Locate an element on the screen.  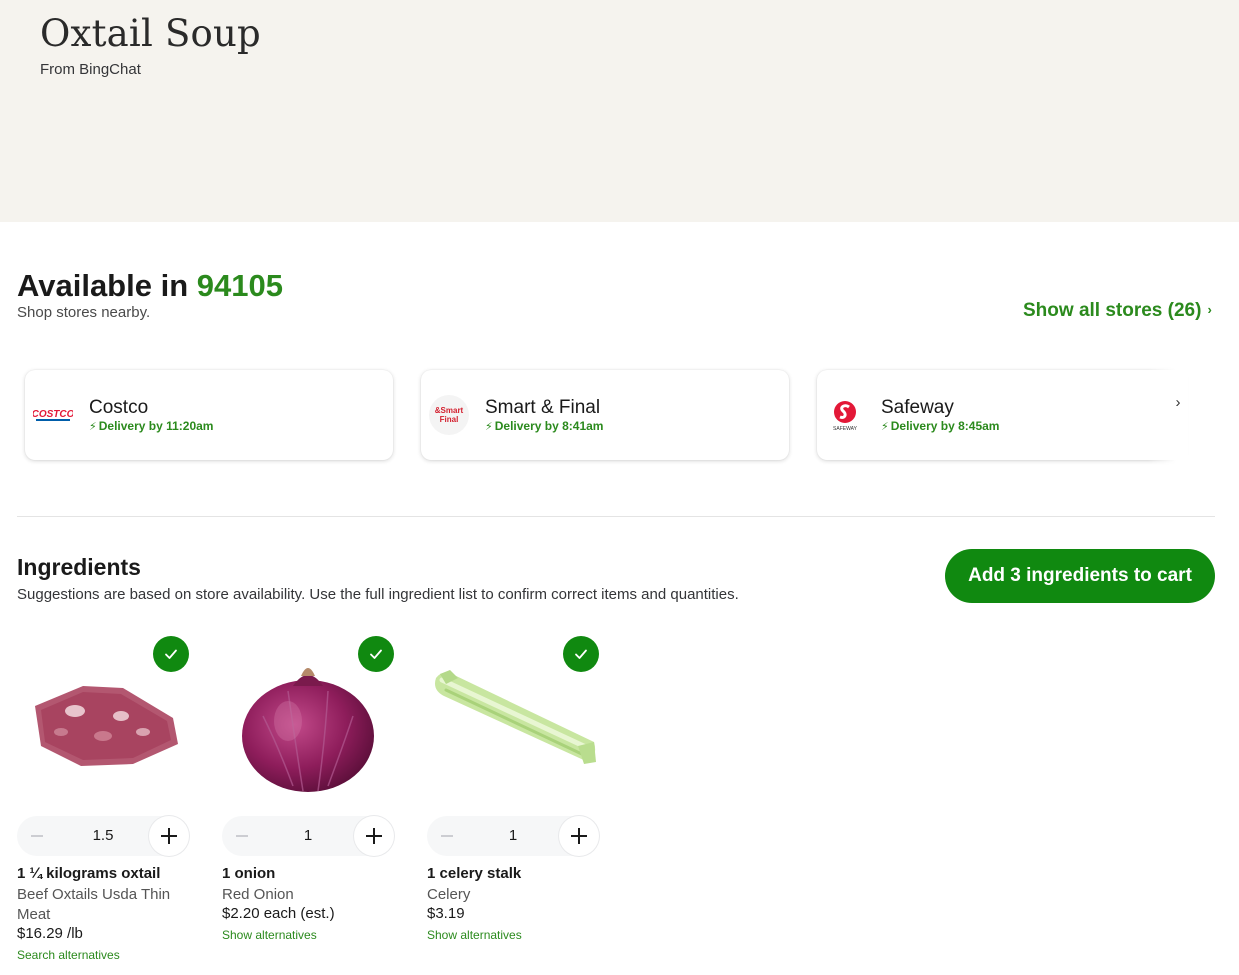
svg-text: COSTCO is located at coordinates (53, 414).